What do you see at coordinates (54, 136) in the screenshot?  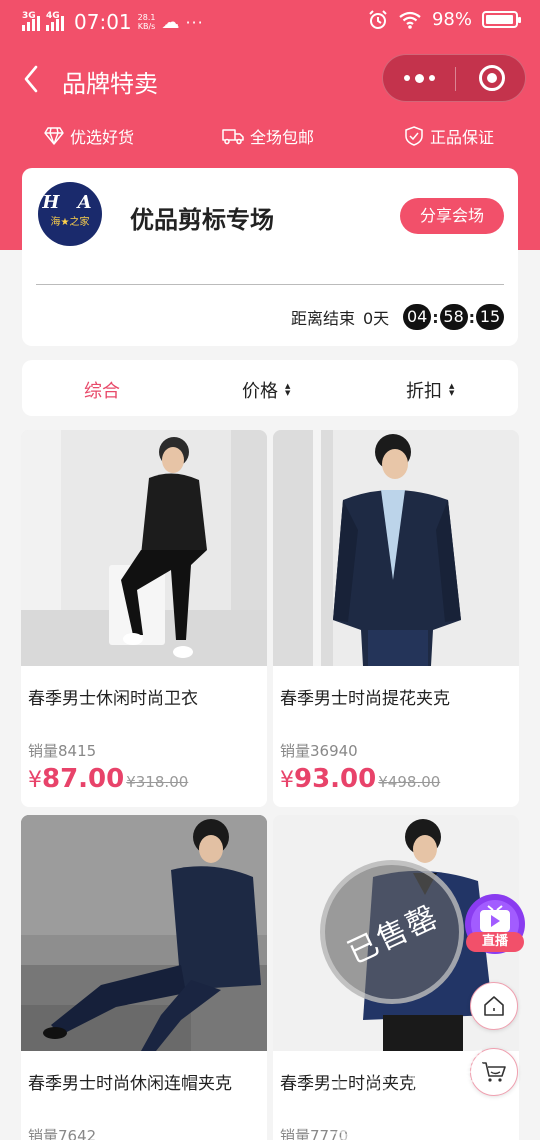 I see `diamond-icon` at bounding box center [54, 136].